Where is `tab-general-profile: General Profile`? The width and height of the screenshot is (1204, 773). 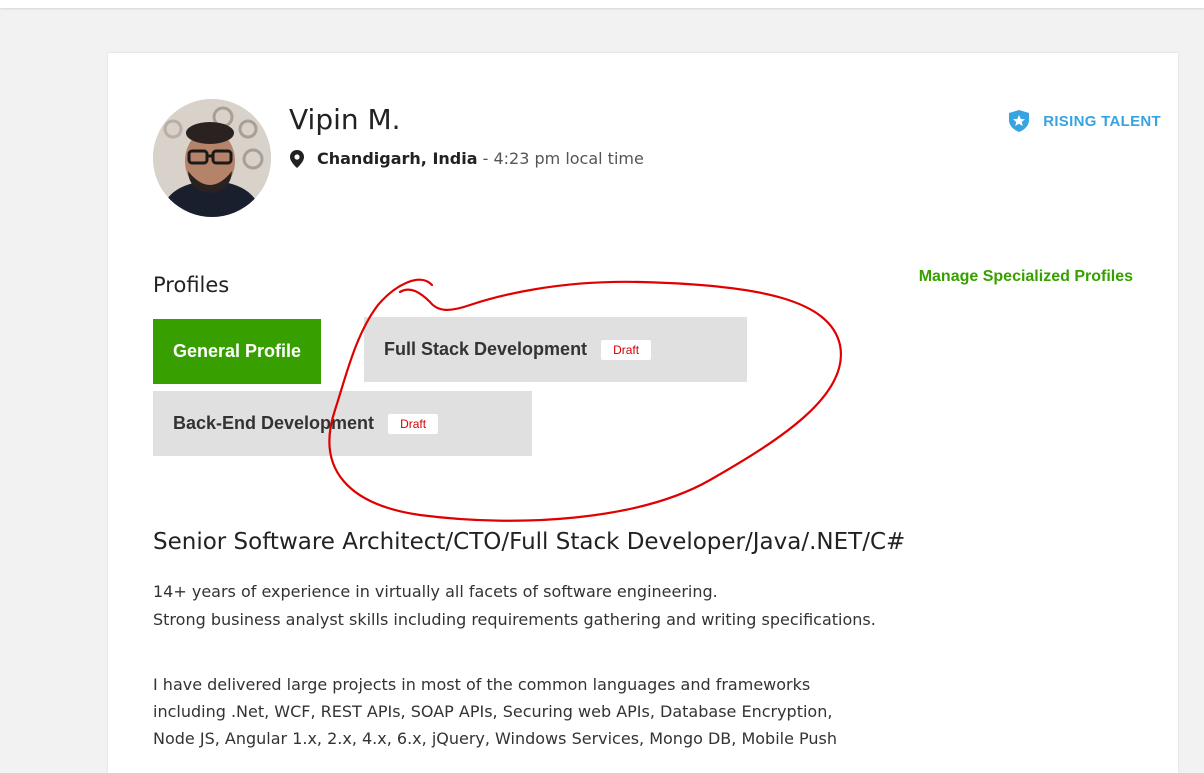 tab-general-profile: General Profile is located at coordinates (237, 351).